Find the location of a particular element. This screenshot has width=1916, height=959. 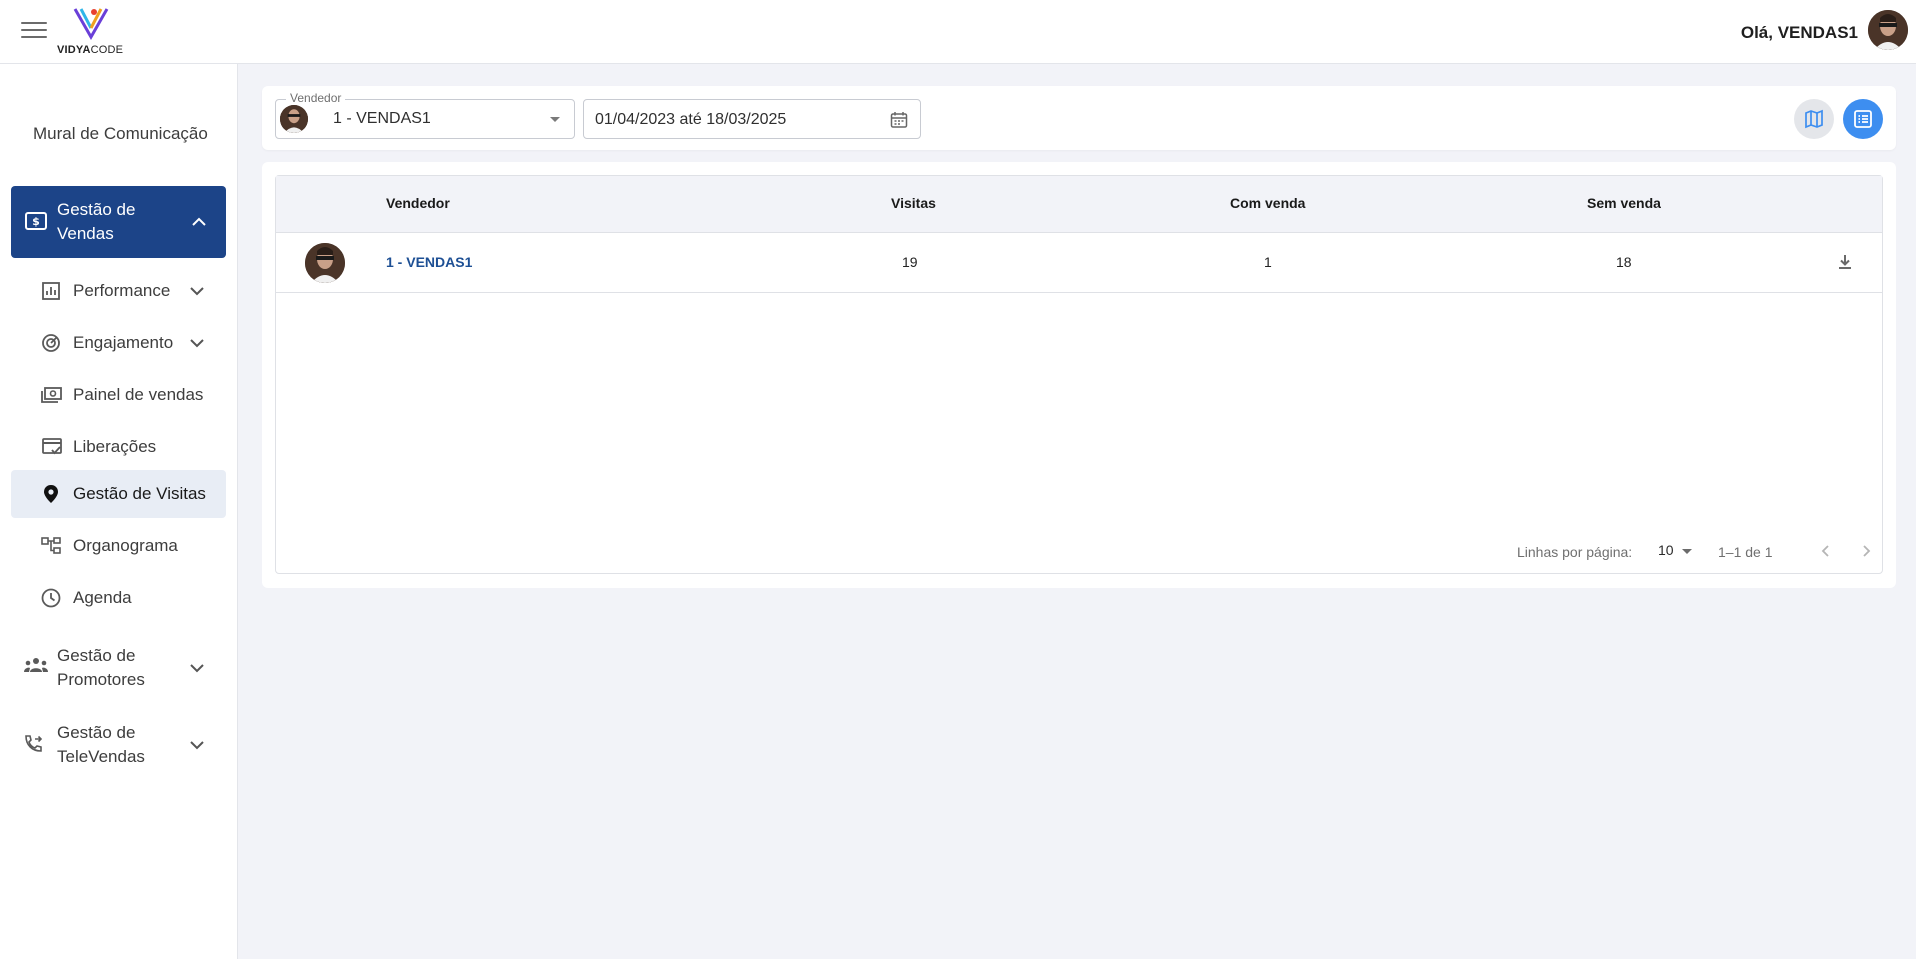

user-greeting: Olá, VENDAS1 is located at coordinates (1799, 32).